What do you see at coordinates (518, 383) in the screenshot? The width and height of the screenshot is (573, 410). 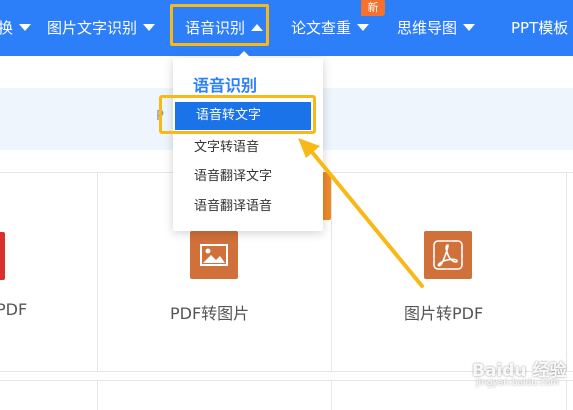 I see `baidu-watermark-url: jingyan.baidu.com` at bounding box center [518, 383].